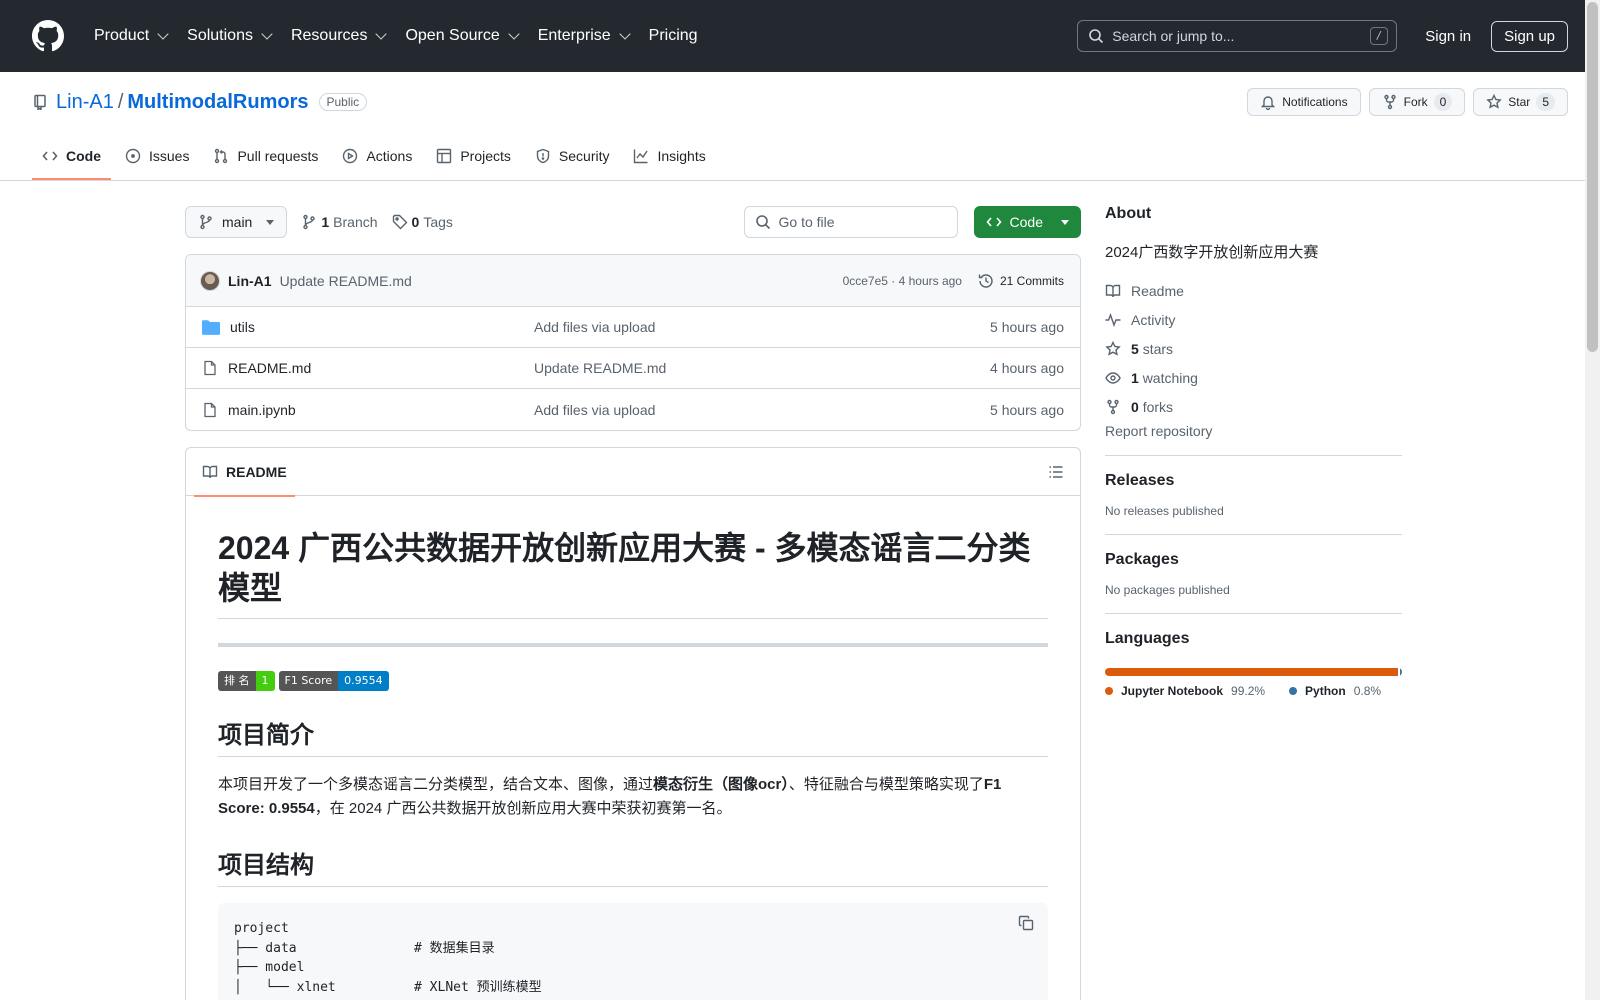 This screenshot has height=1000, width=1600. I want to click on fork-count: 0, so click(1443, 102).